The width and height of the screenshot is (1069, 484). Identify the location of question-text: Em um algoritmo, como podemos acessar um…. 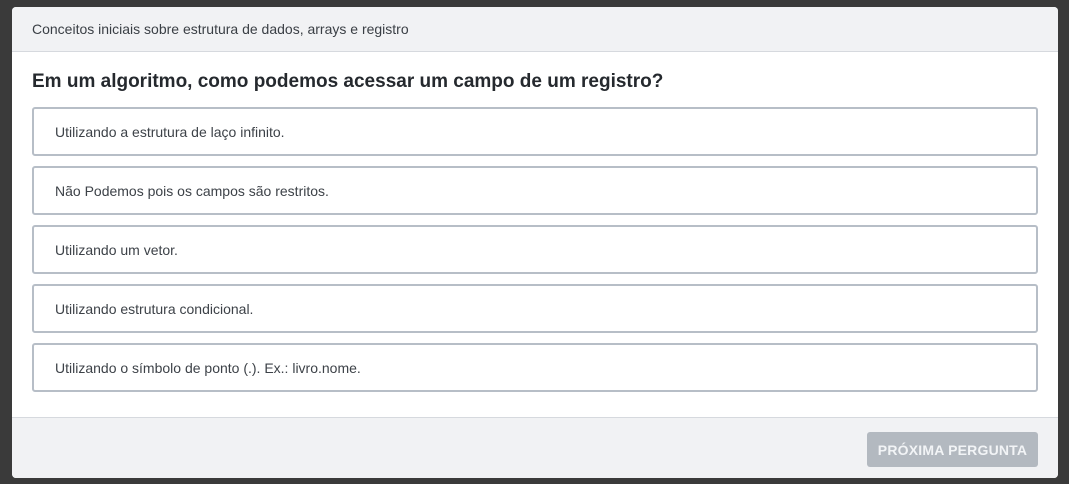
(348, 81).